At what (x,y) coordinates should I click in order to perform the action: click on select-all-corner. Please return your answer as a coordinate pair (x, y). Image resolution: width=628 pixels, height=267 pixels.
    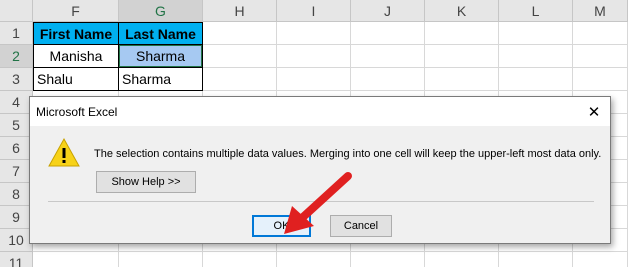
    Looking at the image, I should click on (16, 11).